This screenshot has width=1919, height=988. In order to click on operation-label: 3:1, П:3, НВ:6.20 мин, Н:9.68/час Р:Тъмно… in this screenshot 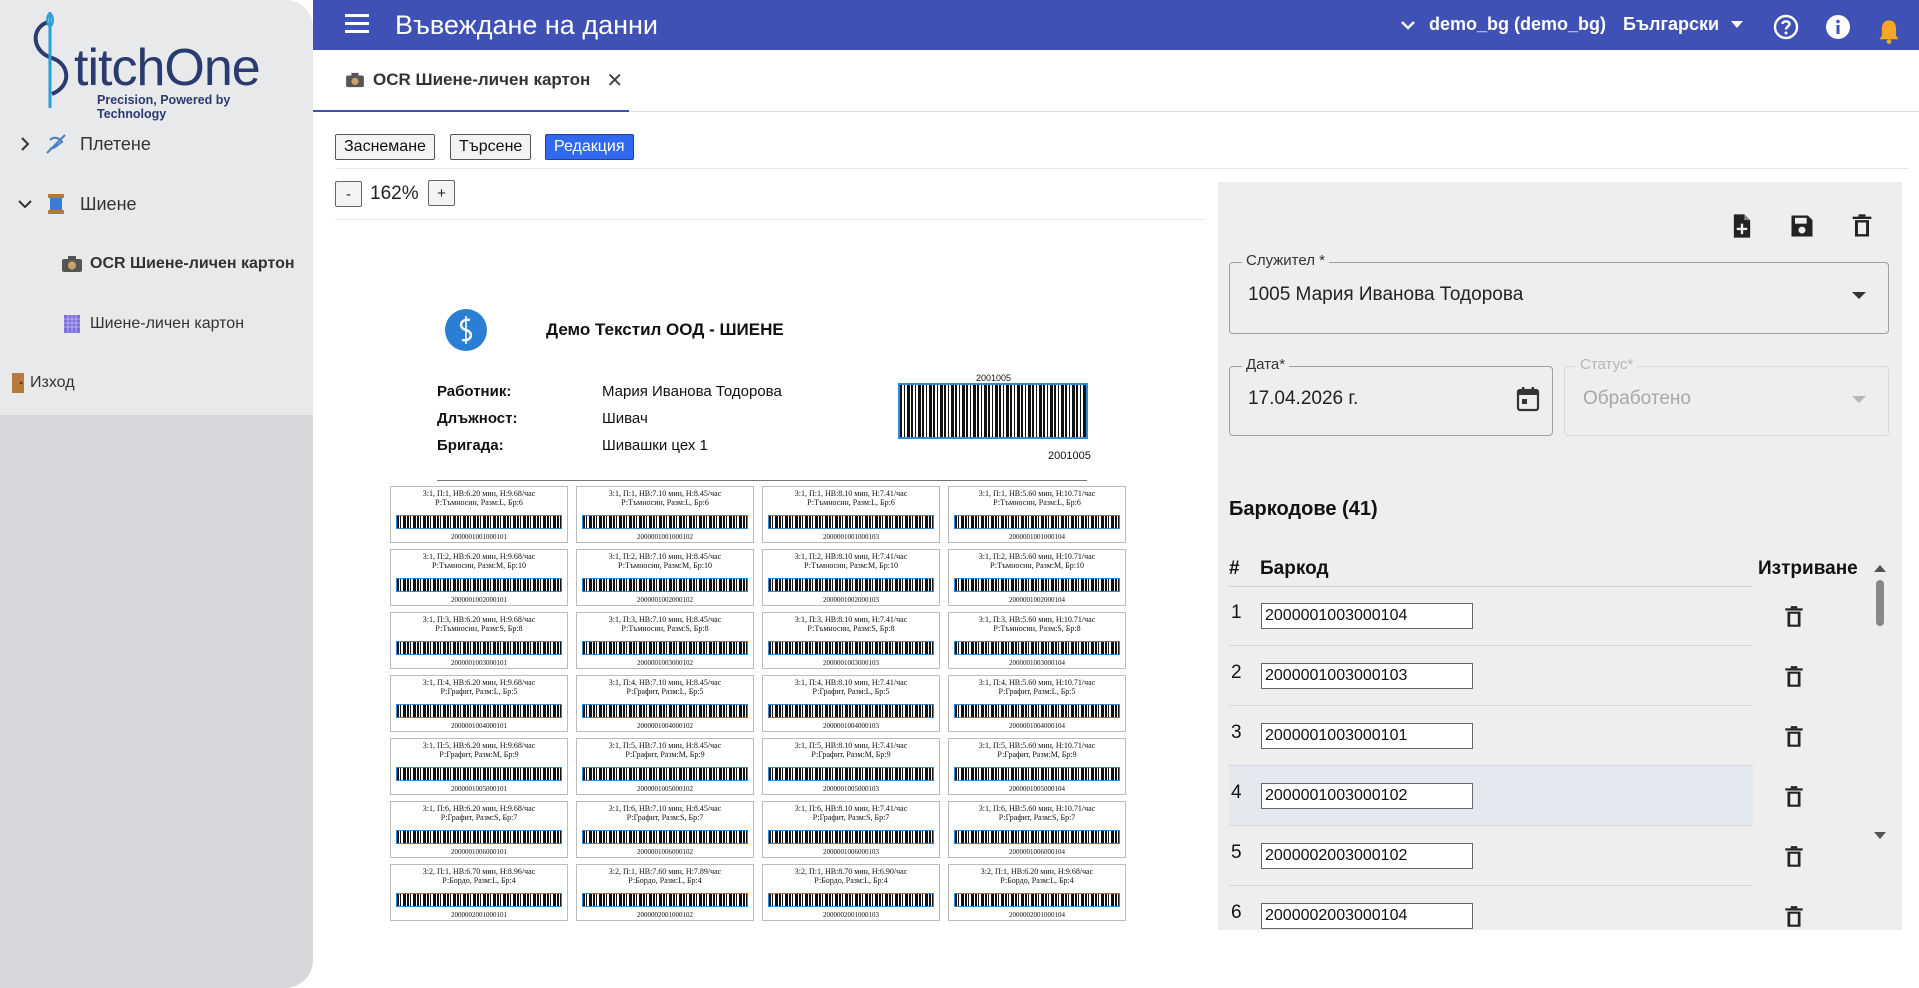, I will do `click(479, 640)`.